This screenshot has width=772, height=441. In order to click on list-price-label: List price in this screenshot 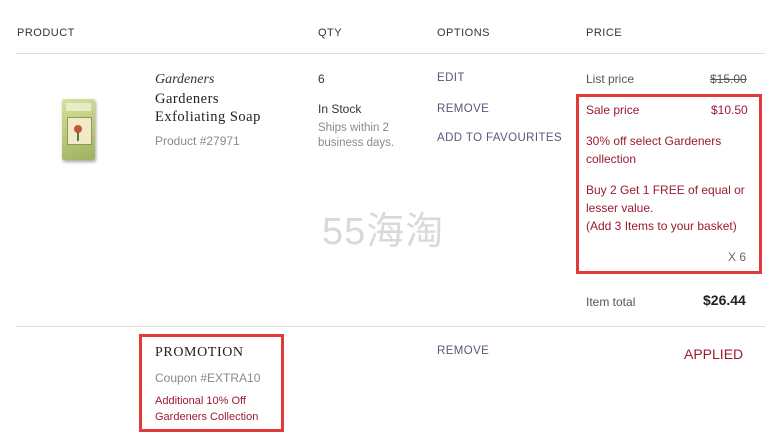, I will do `click(610, 79)`.